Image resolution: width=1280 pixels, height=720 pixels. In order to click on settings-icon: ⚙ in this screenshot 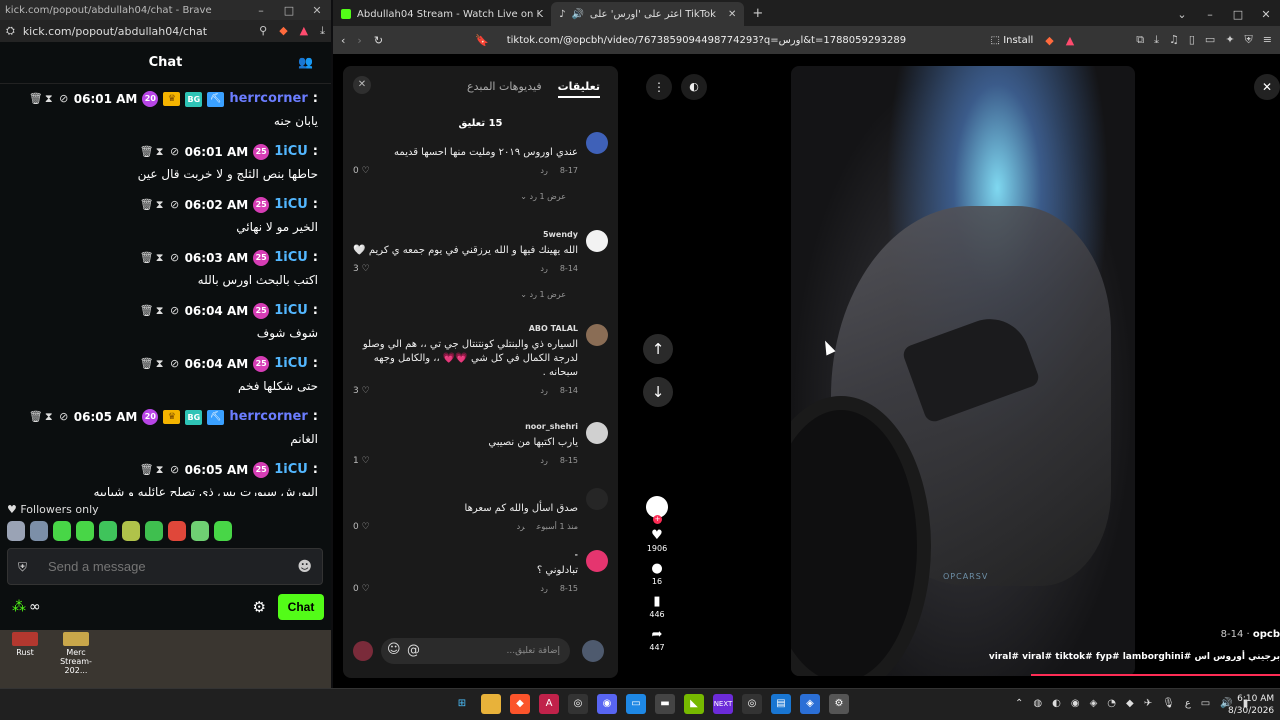, I will do `click(839, 704)`.